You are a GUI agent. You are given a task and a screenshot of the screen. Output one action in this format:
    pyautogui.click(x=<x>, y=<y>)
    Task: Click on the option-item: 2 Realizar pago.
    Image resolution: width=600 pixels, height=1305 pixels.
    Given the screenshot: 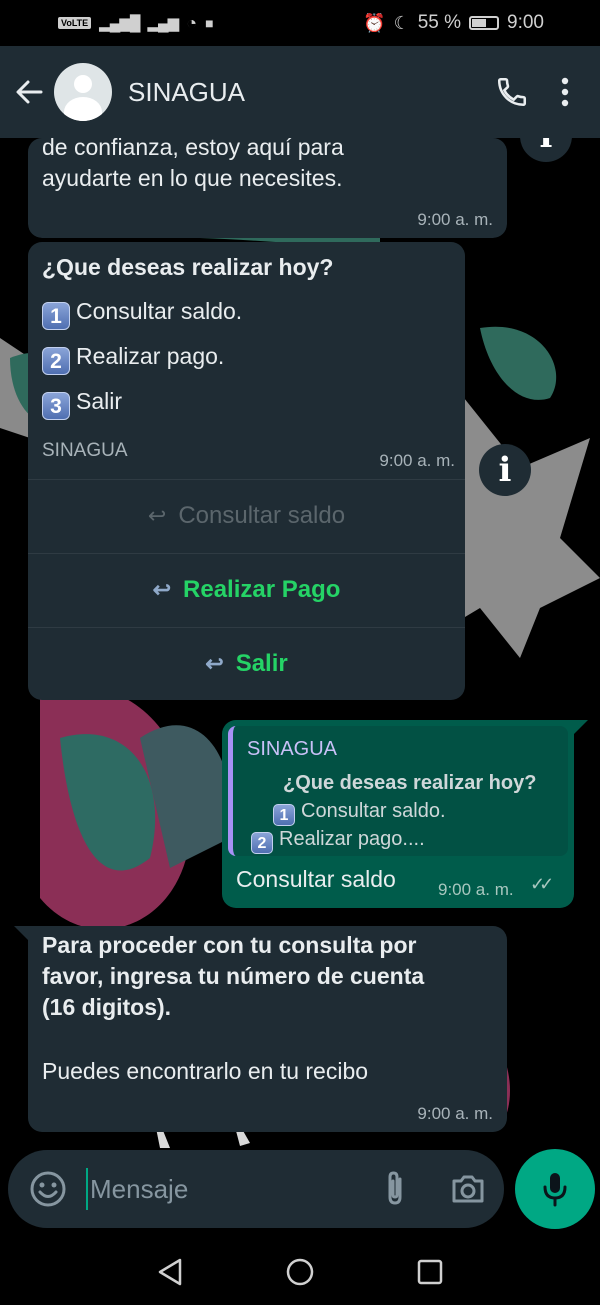 What is the action you would take?
    pyautogui.click(x=133, y=358)
    